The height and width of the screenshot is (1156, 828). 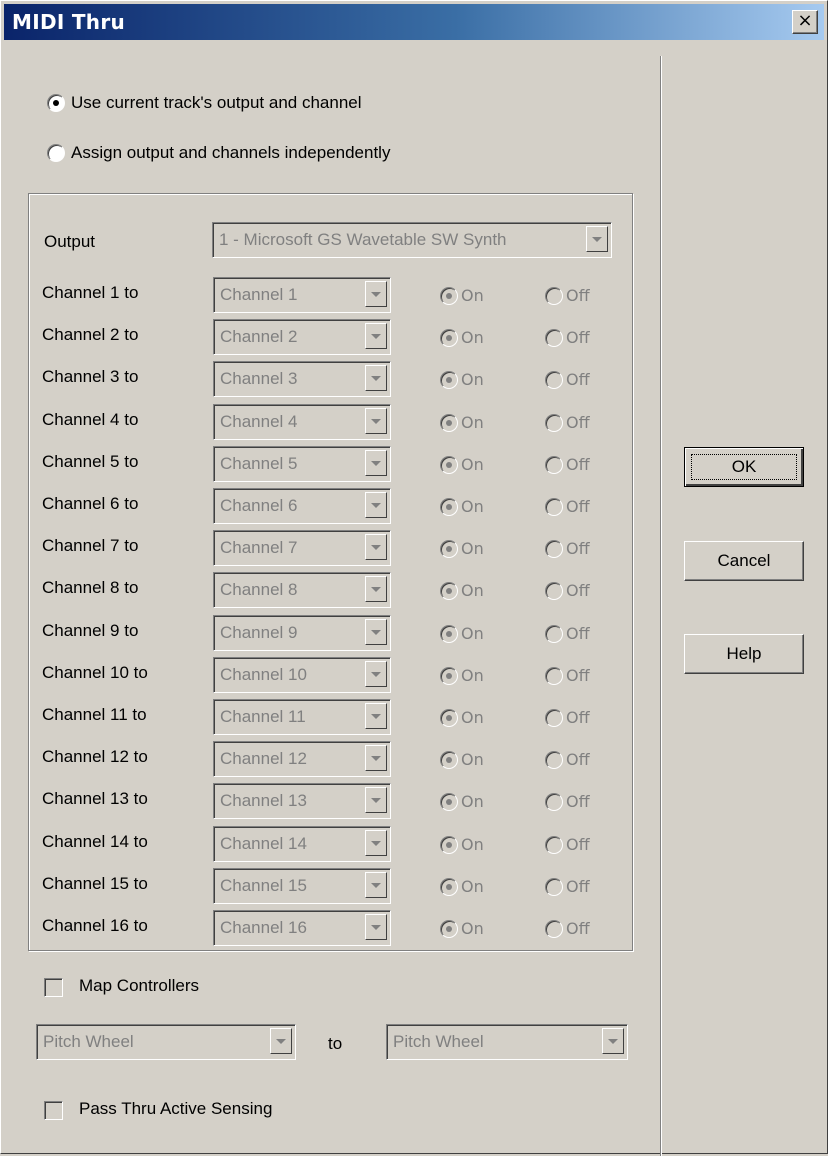 I want to click on channel-9-dropdown: Channel 9, so click(x=302, y=633).